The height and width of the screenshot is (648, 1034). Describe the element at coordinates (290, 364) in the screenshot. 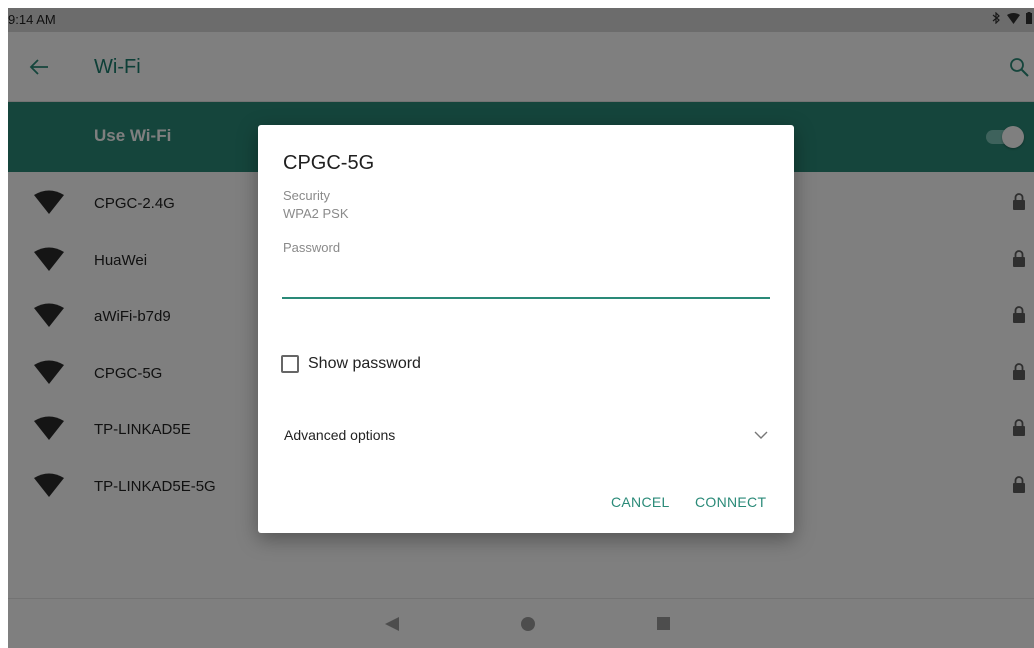

I see `checkbox-box` at that location.